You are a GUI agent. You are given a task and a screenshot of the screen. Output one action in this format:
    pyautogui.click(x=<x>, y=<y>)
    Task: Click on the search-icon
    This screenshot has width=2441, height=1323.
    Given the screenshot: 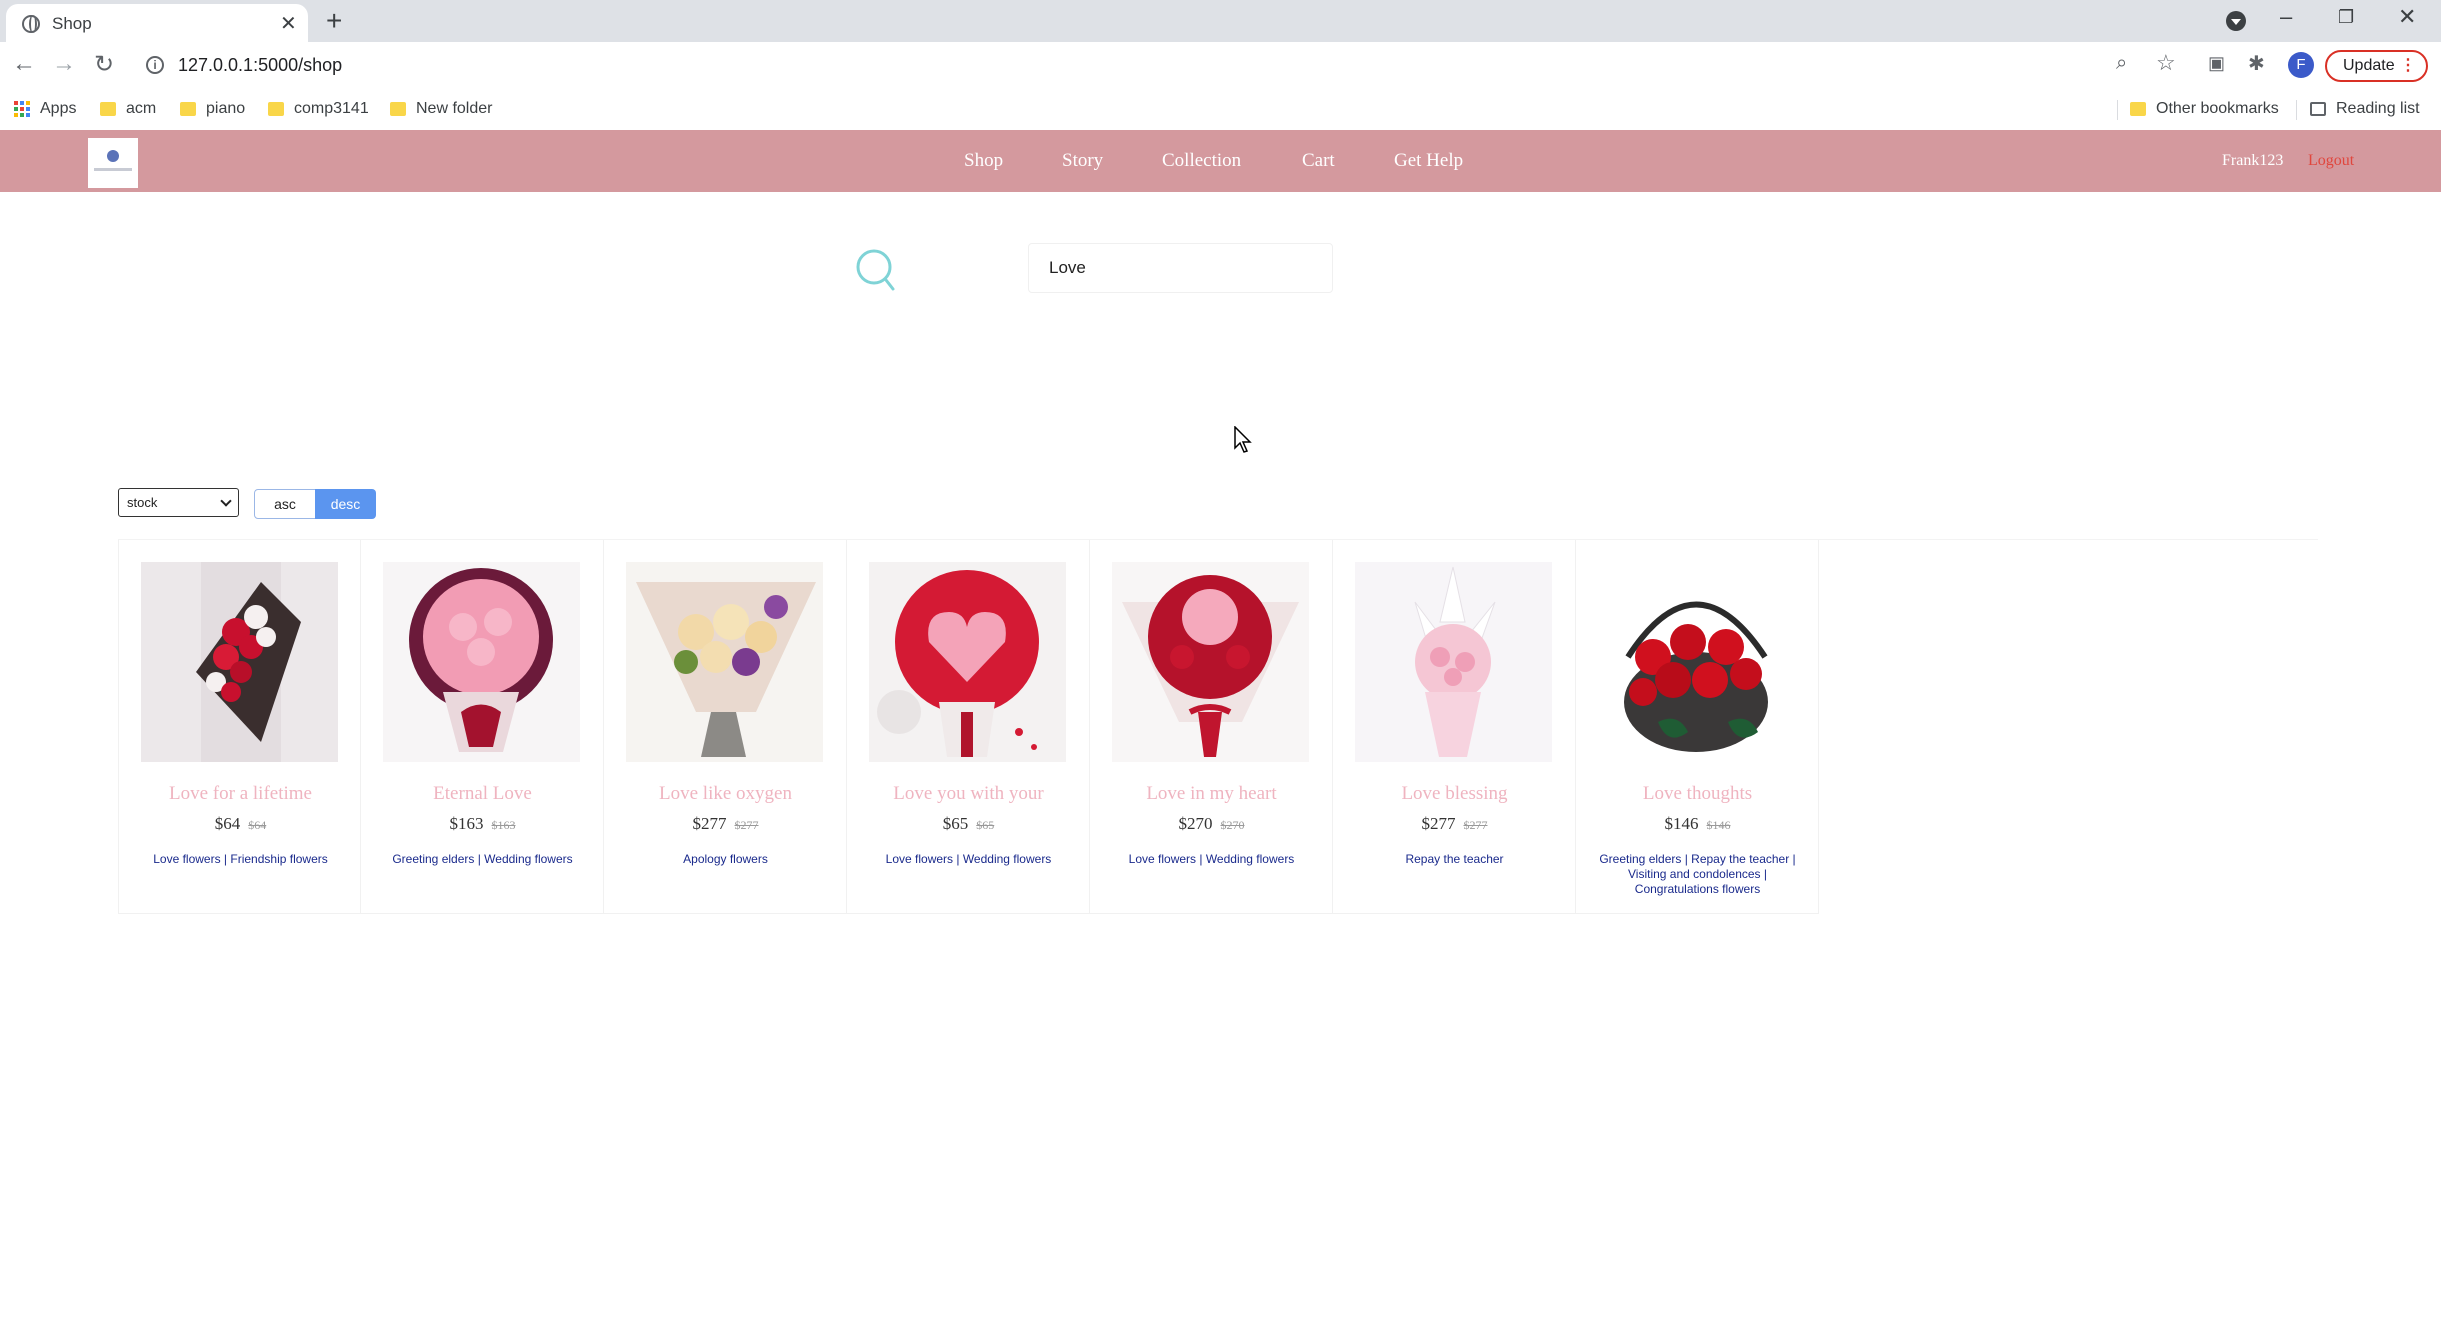 What is the action you would take?
    pyautogui.click(x=876, y=270)
    